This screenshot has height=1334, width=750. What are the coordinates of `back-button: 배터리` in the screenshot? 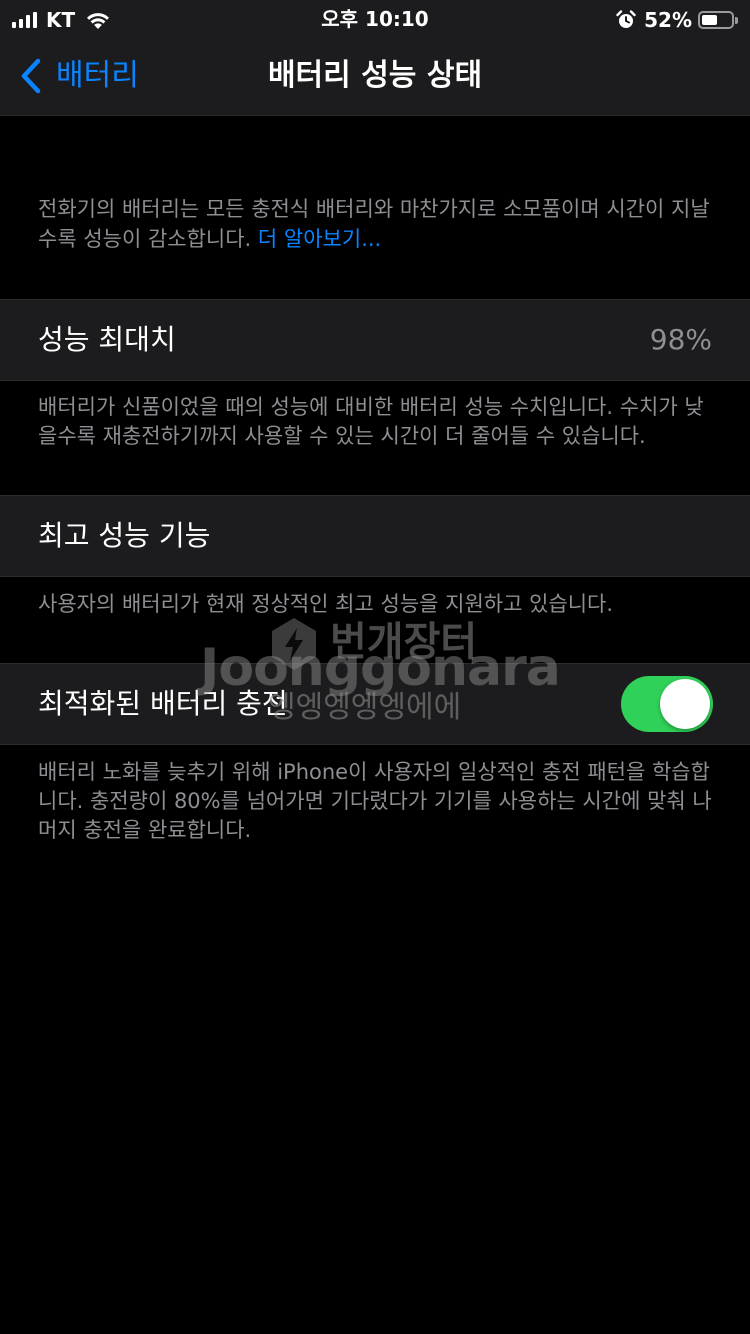 It's located at (79, 76).